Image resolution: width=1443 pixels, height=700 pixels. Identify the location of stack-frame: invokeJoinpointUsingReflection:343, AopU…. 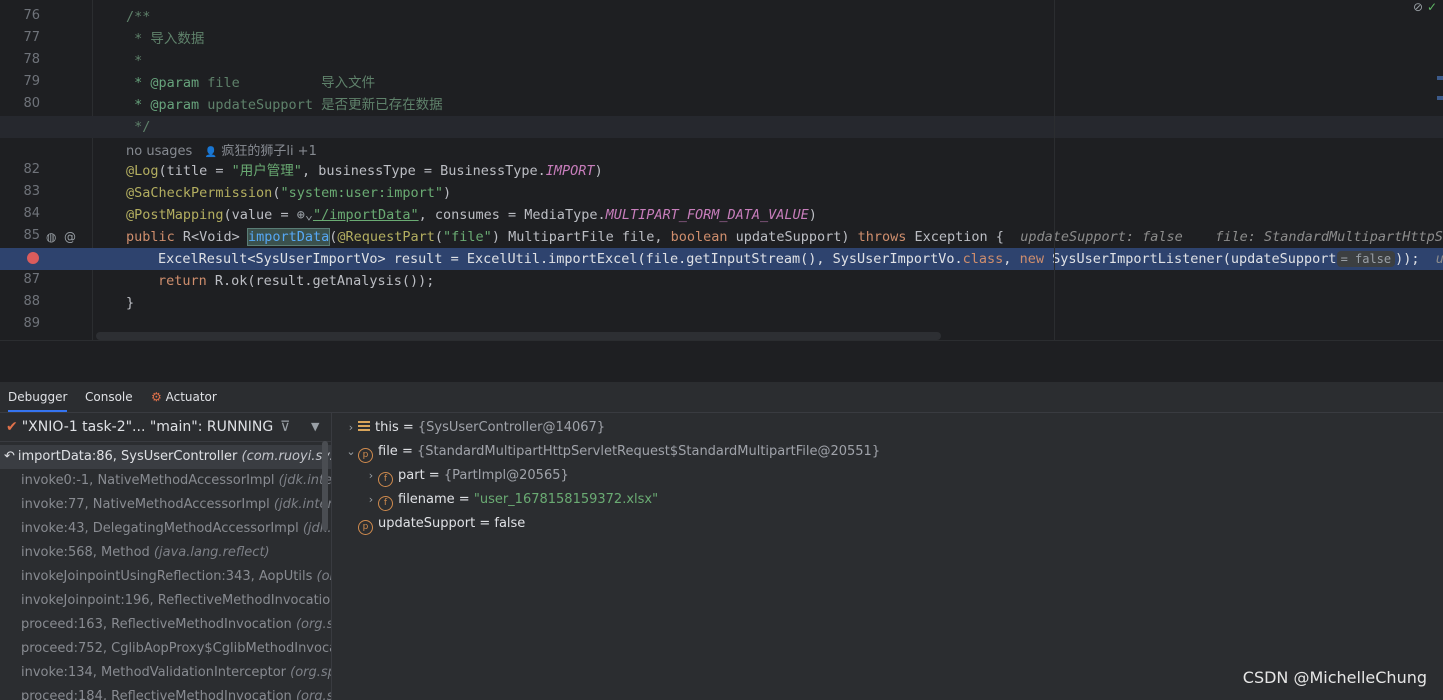
(165, 577).